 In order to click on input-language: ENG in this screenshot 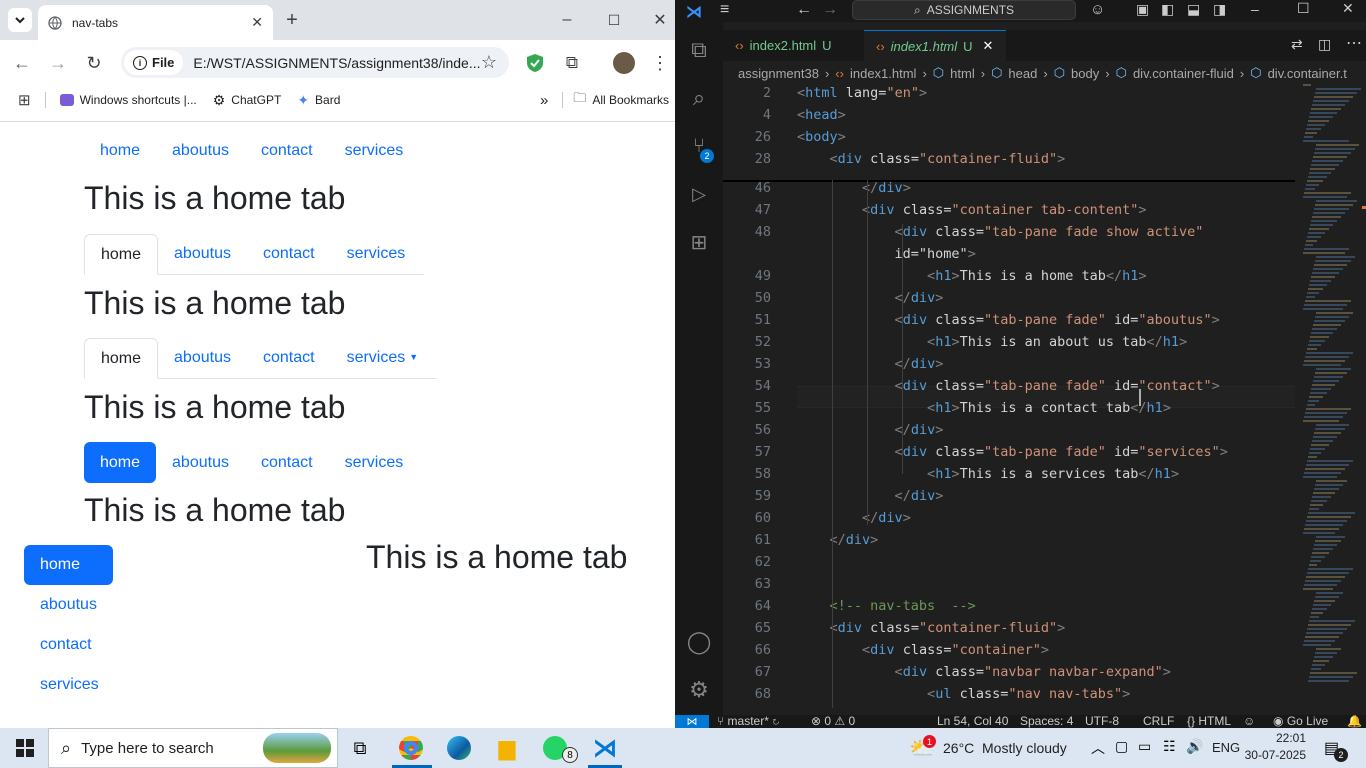, I will do `click(1226, 747)`.